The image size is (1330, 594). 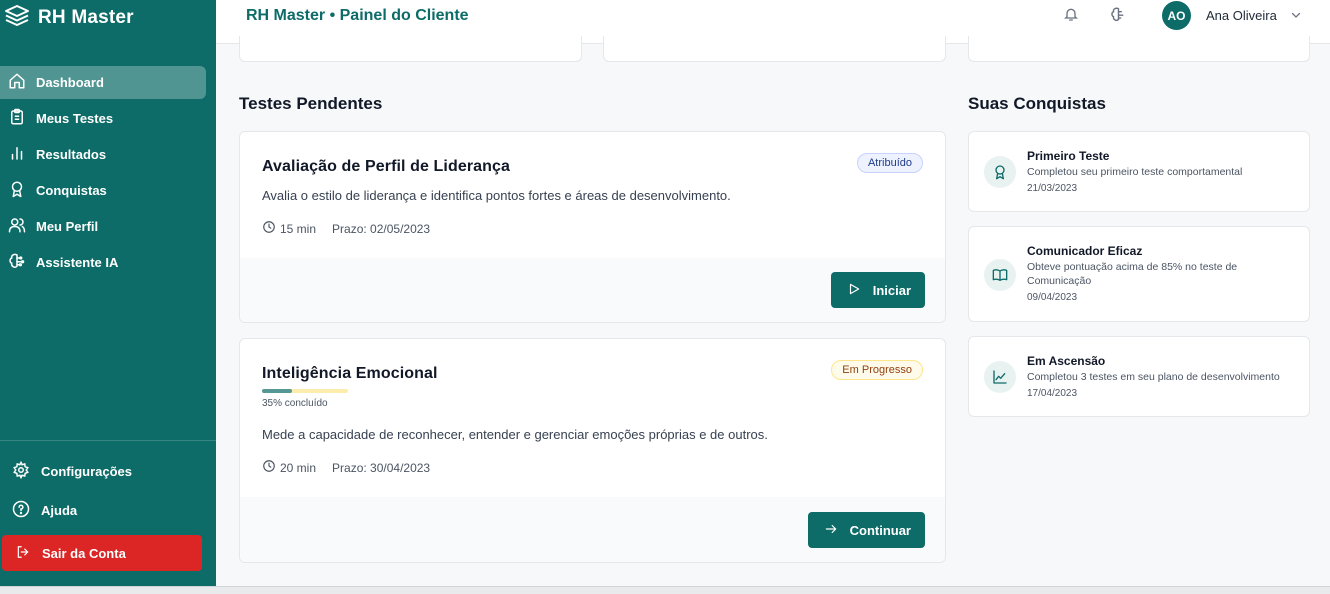 What do you see at coordinates (21, 510) in the screenshot?
I see `help-icon` at bounding box center [21, 510].